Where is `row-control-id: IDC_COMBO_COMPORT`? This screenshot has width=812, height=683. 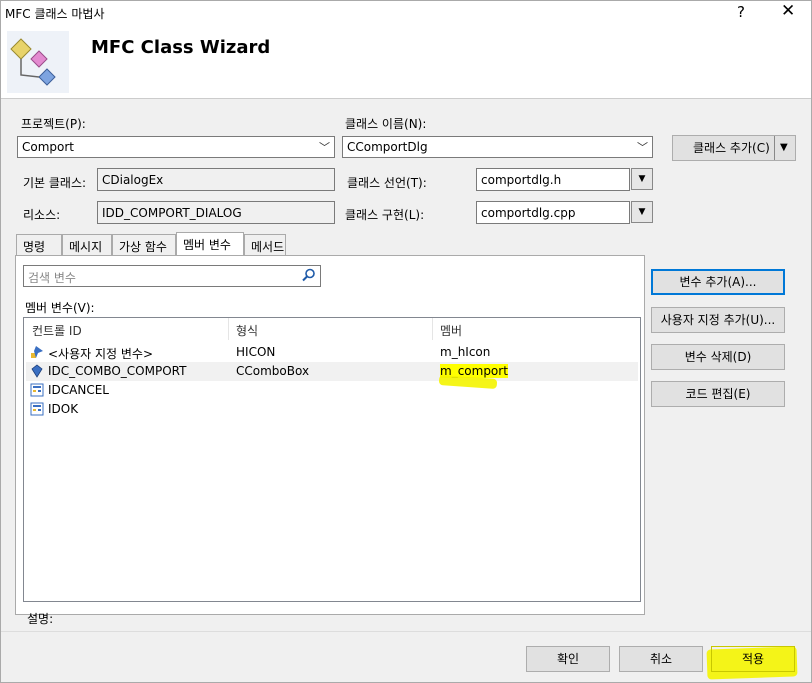 row-control-id: IDC_COMBO_COMPORT is located at coordinates (117, 371).